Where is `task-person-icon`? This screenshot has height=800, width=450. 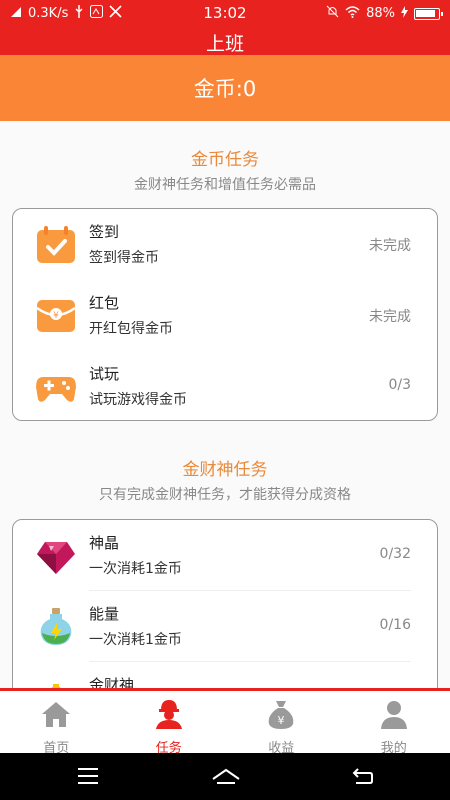 task-person-icon is located at coordinates (169, 716).